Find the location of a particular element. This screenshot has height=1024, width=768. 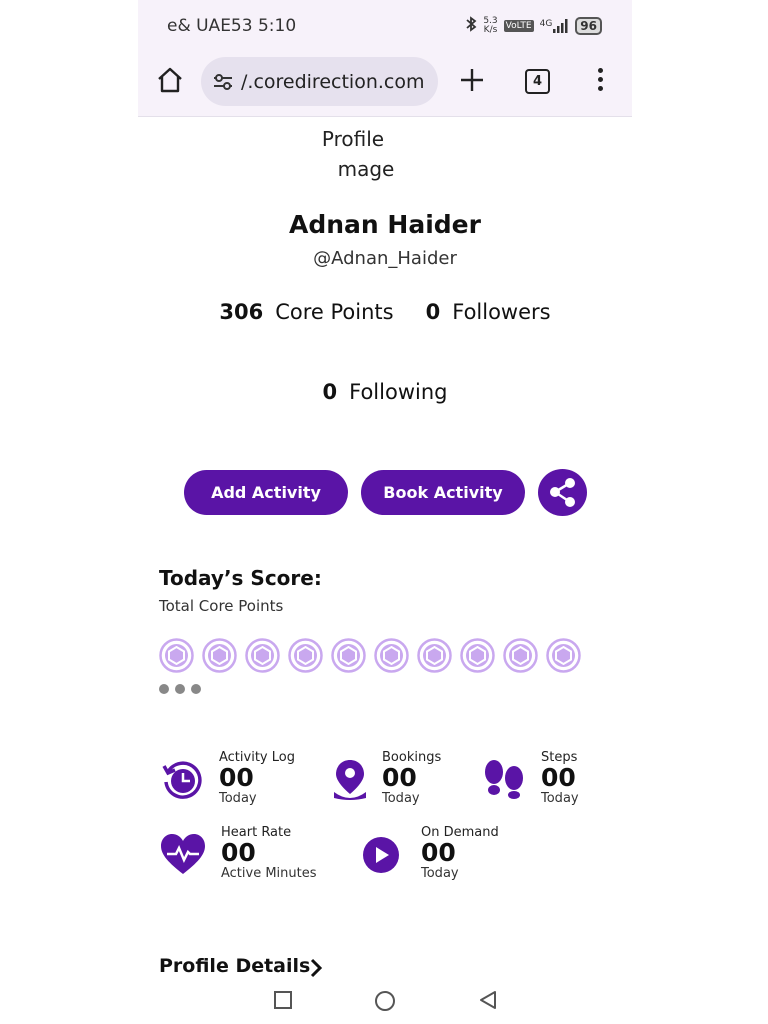

profile-image-alt-line2: mage is located at coordinates (366, 169).